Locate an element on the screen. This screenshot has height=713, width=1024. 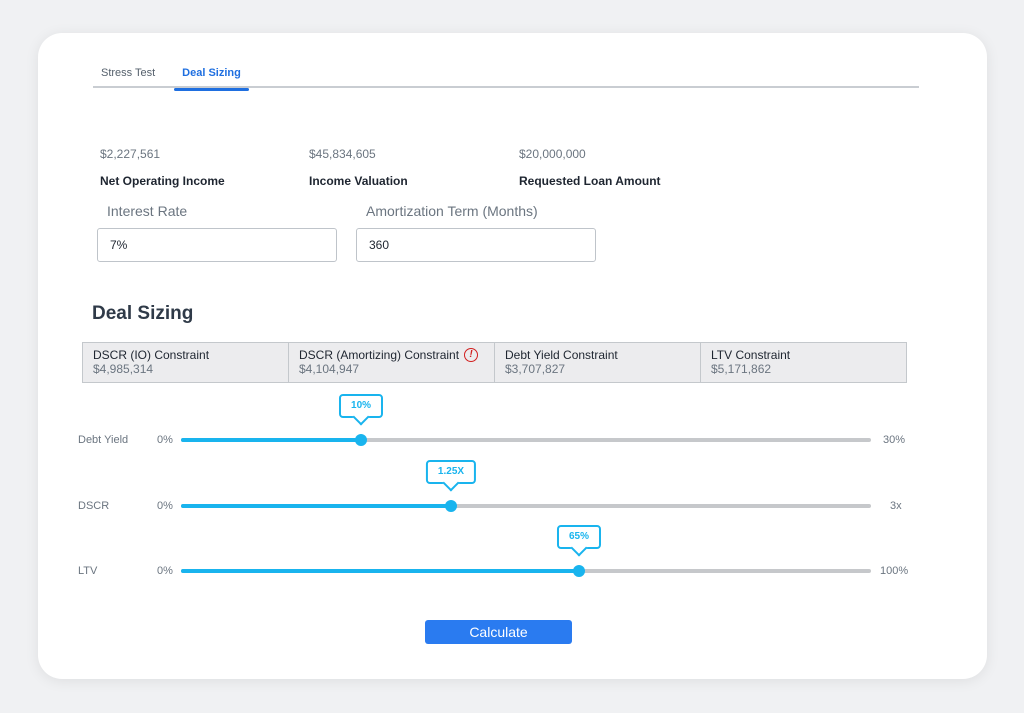
requested-loan-amount-label: Requested Loan Amount is located at coordinates (590, 181).